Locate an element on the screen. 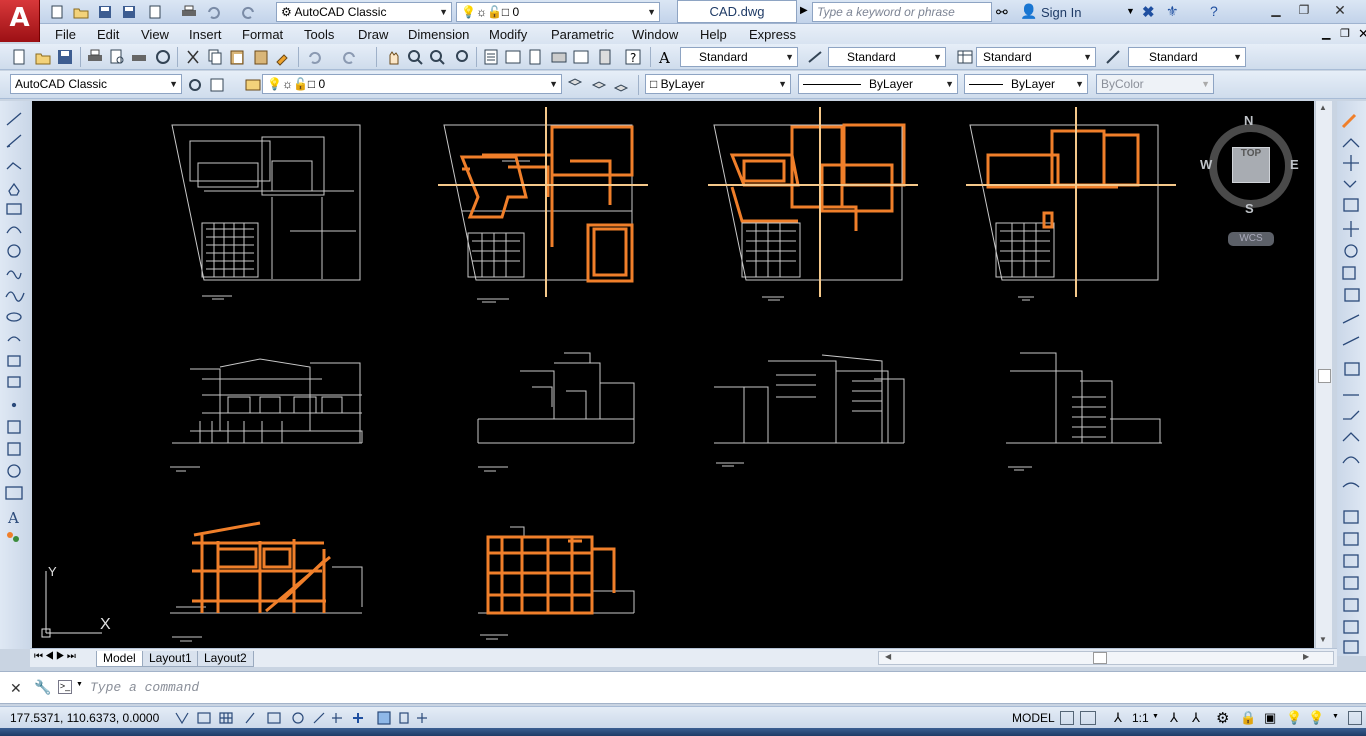  menu-modify: Modify is located at coordinates (508, 34).